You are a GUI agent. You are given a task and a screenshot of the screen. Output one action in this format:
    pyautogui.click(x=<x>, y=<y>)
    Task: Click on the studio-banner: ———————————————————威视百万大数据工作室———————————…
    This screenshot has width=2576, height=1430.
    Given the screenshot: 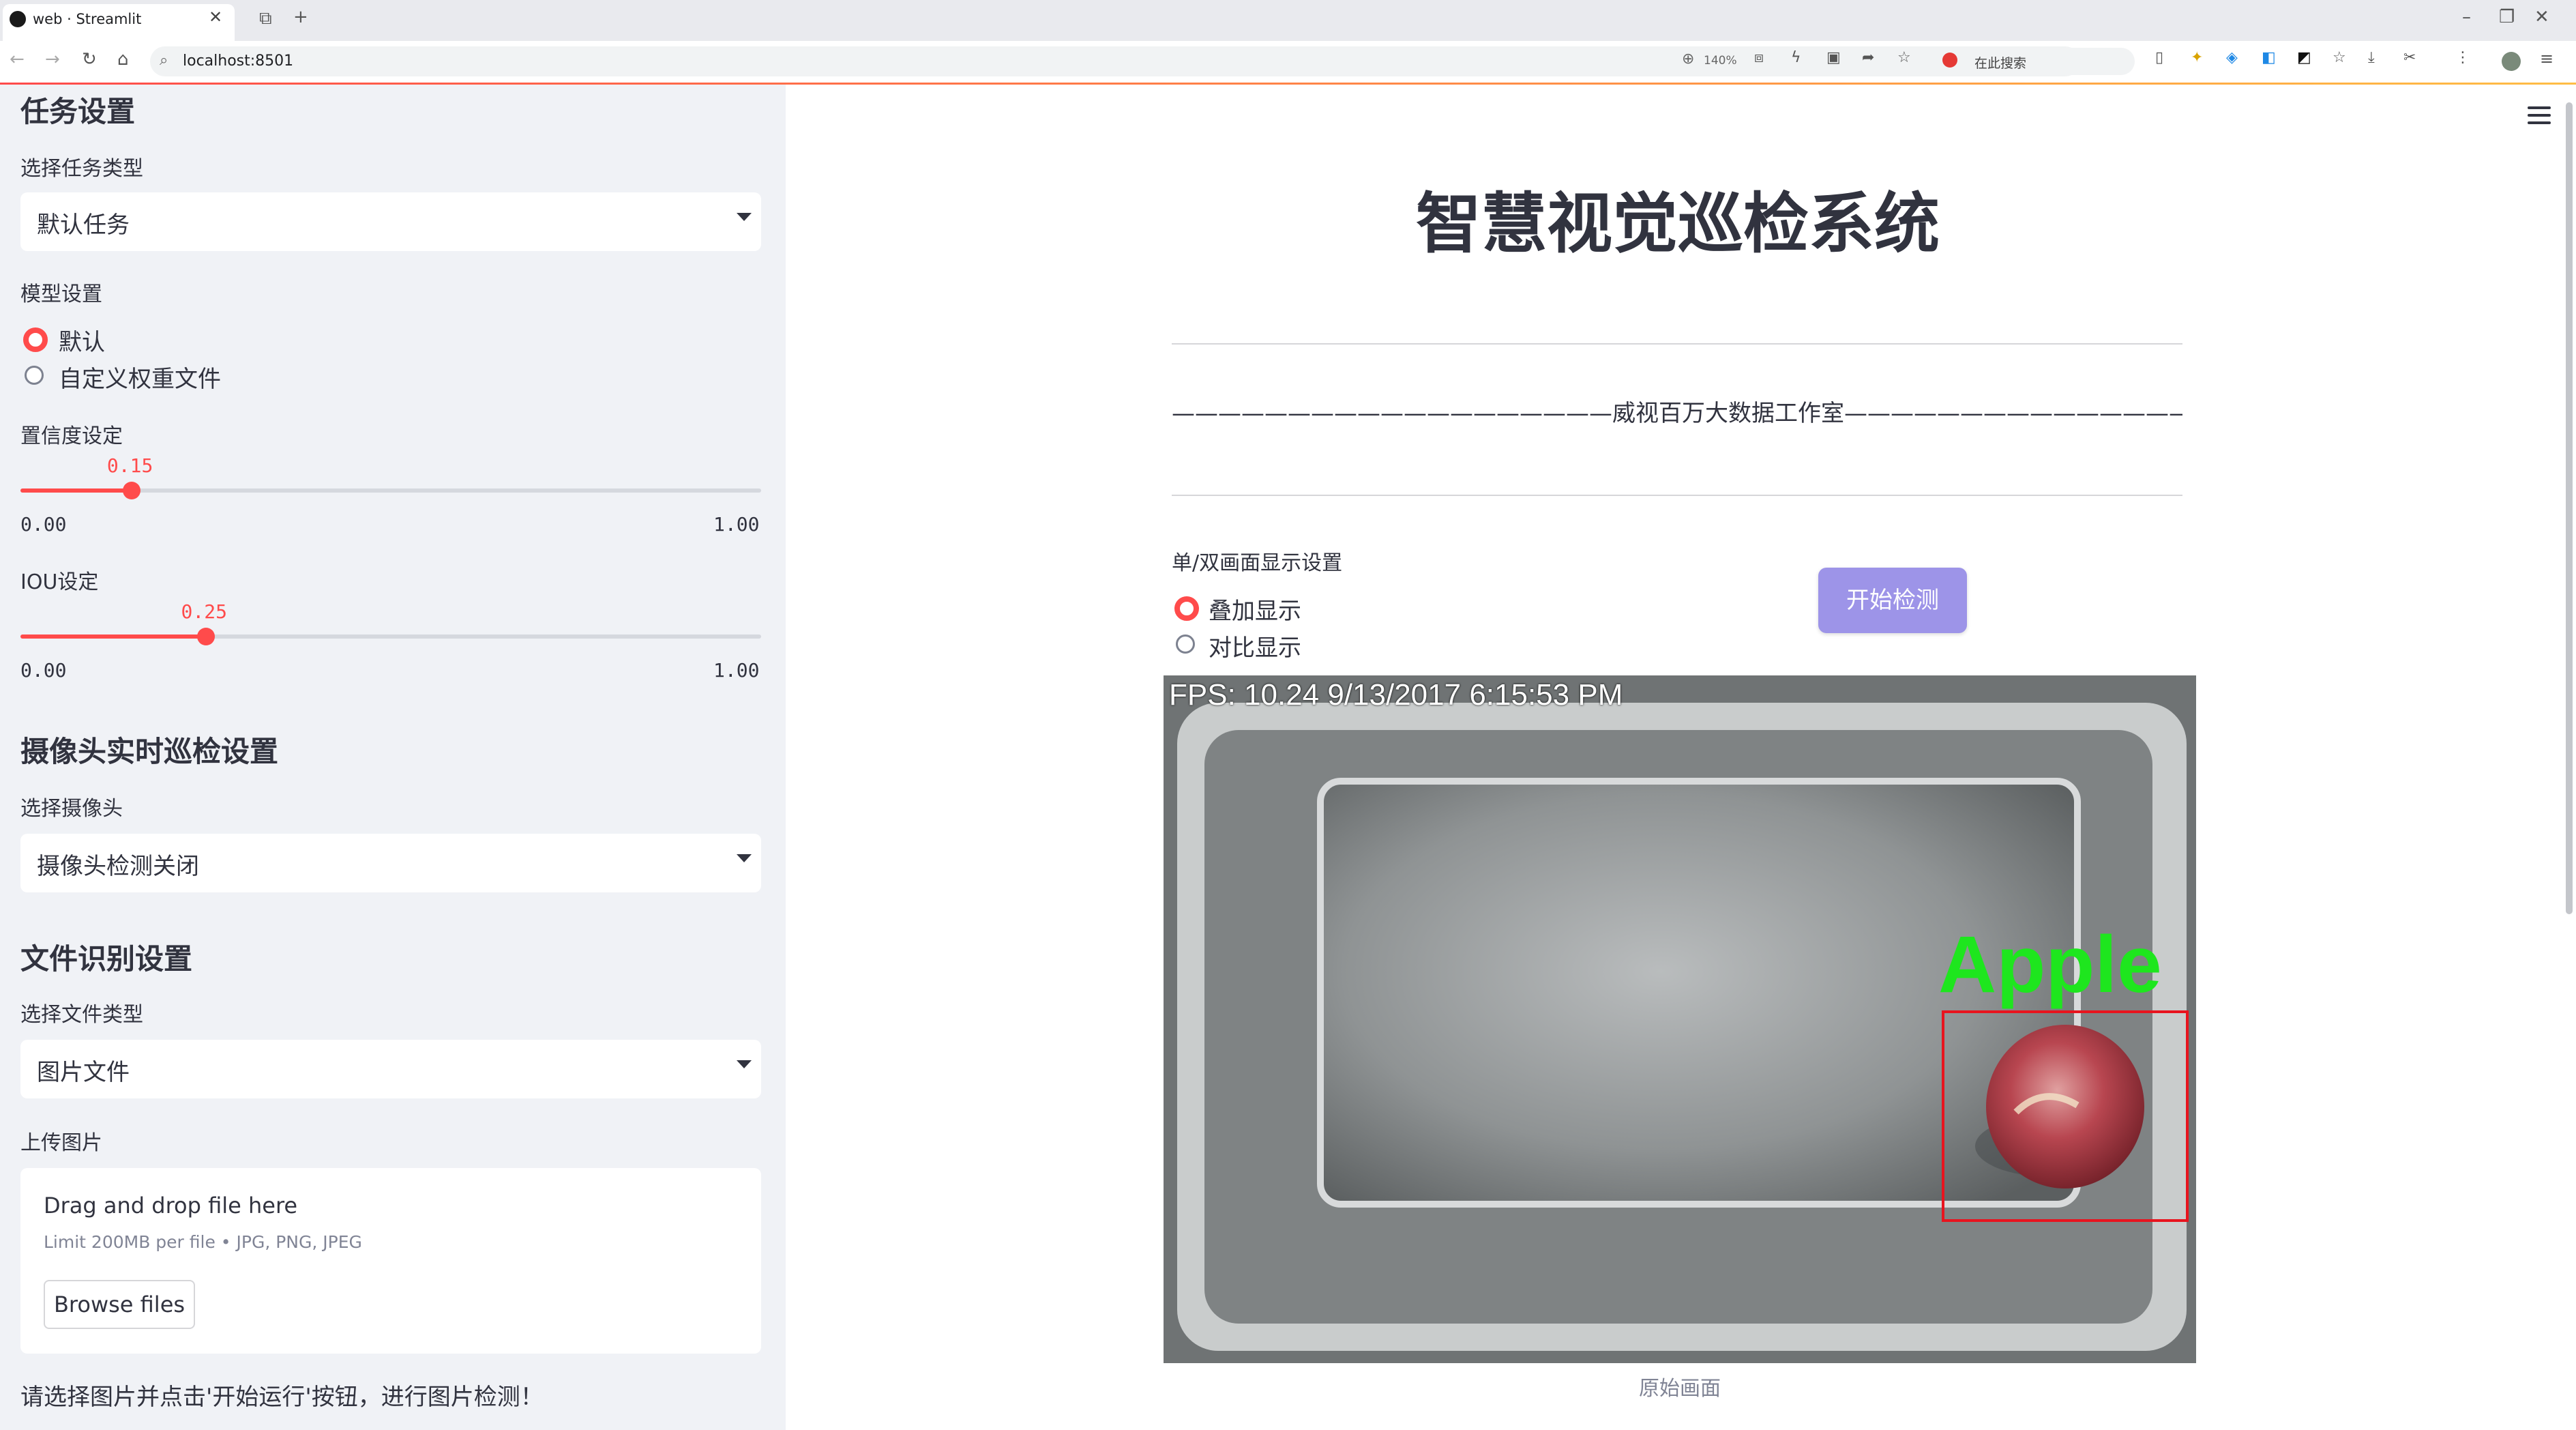 What is the action you would take?
    pyautogui.click(x=1677, y=413)
    